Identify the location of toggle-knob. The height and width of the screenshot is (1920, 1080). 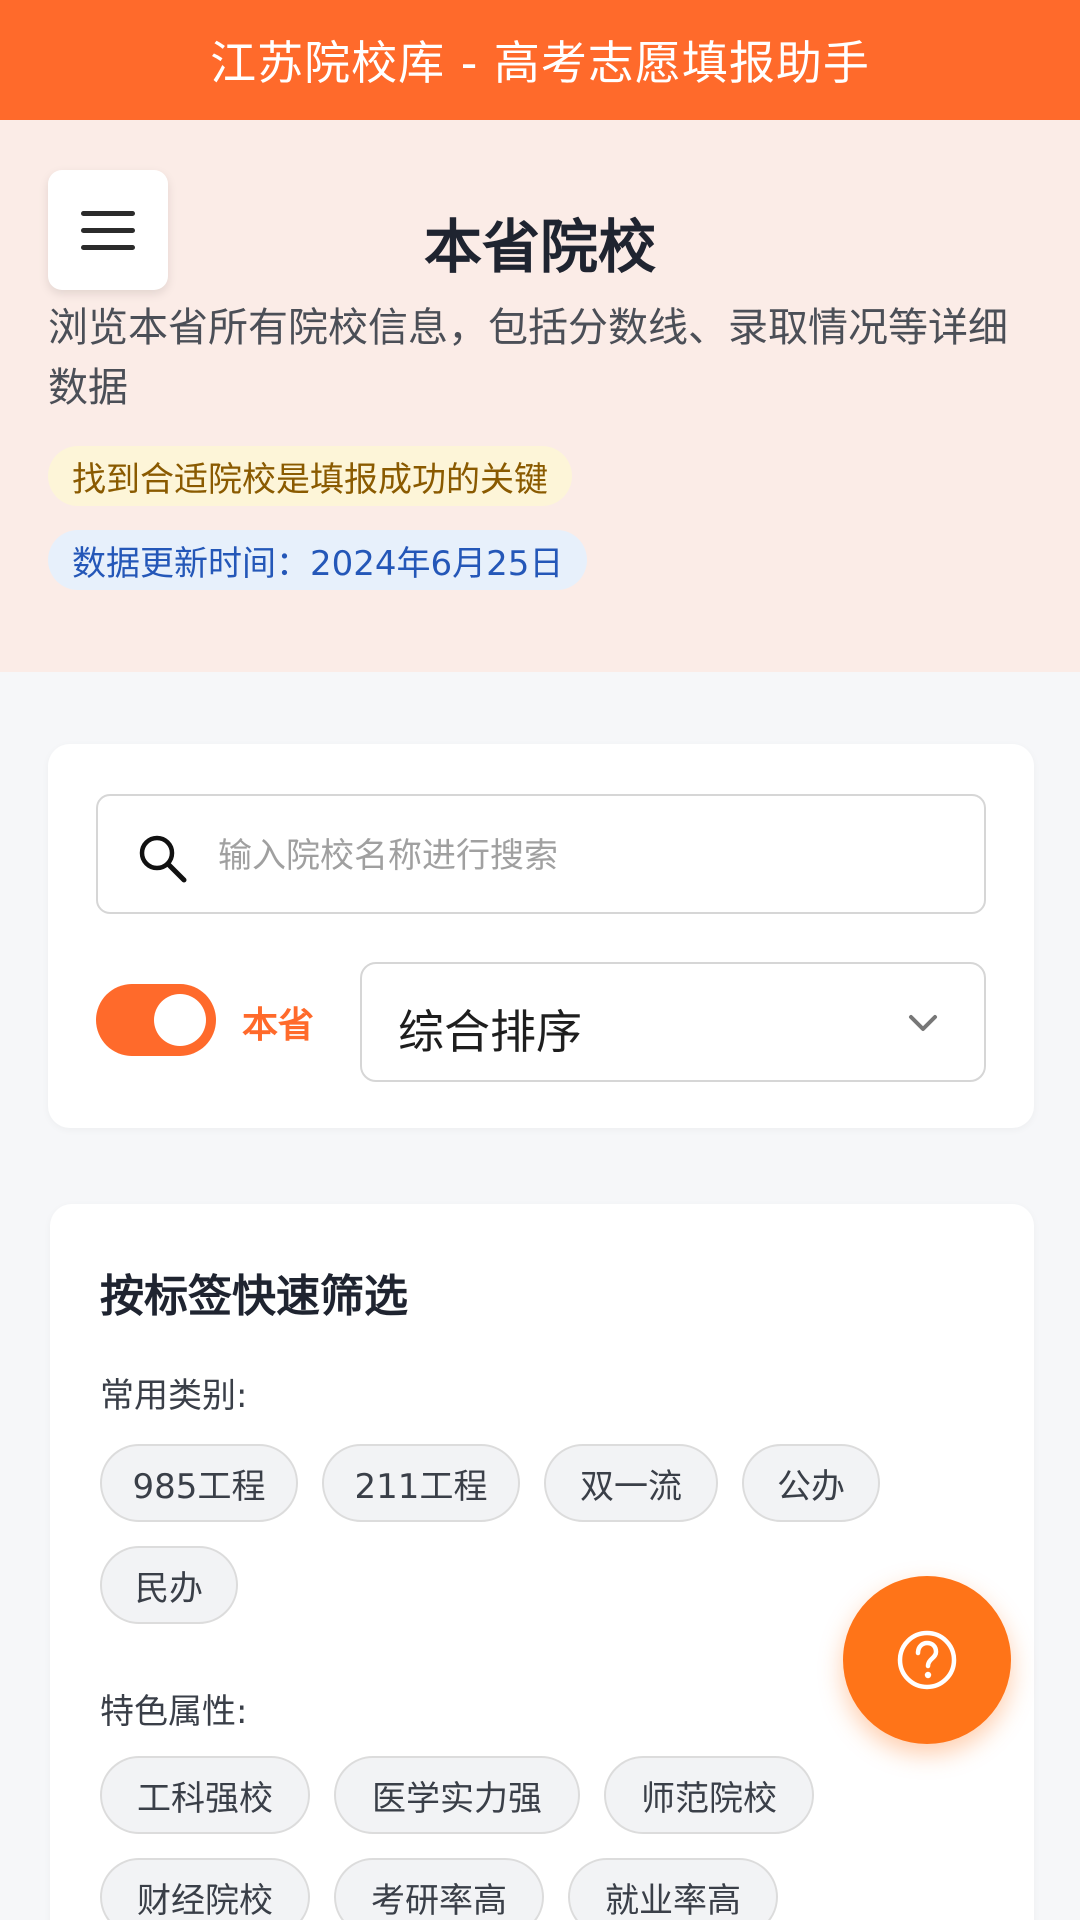
(180, 1020).